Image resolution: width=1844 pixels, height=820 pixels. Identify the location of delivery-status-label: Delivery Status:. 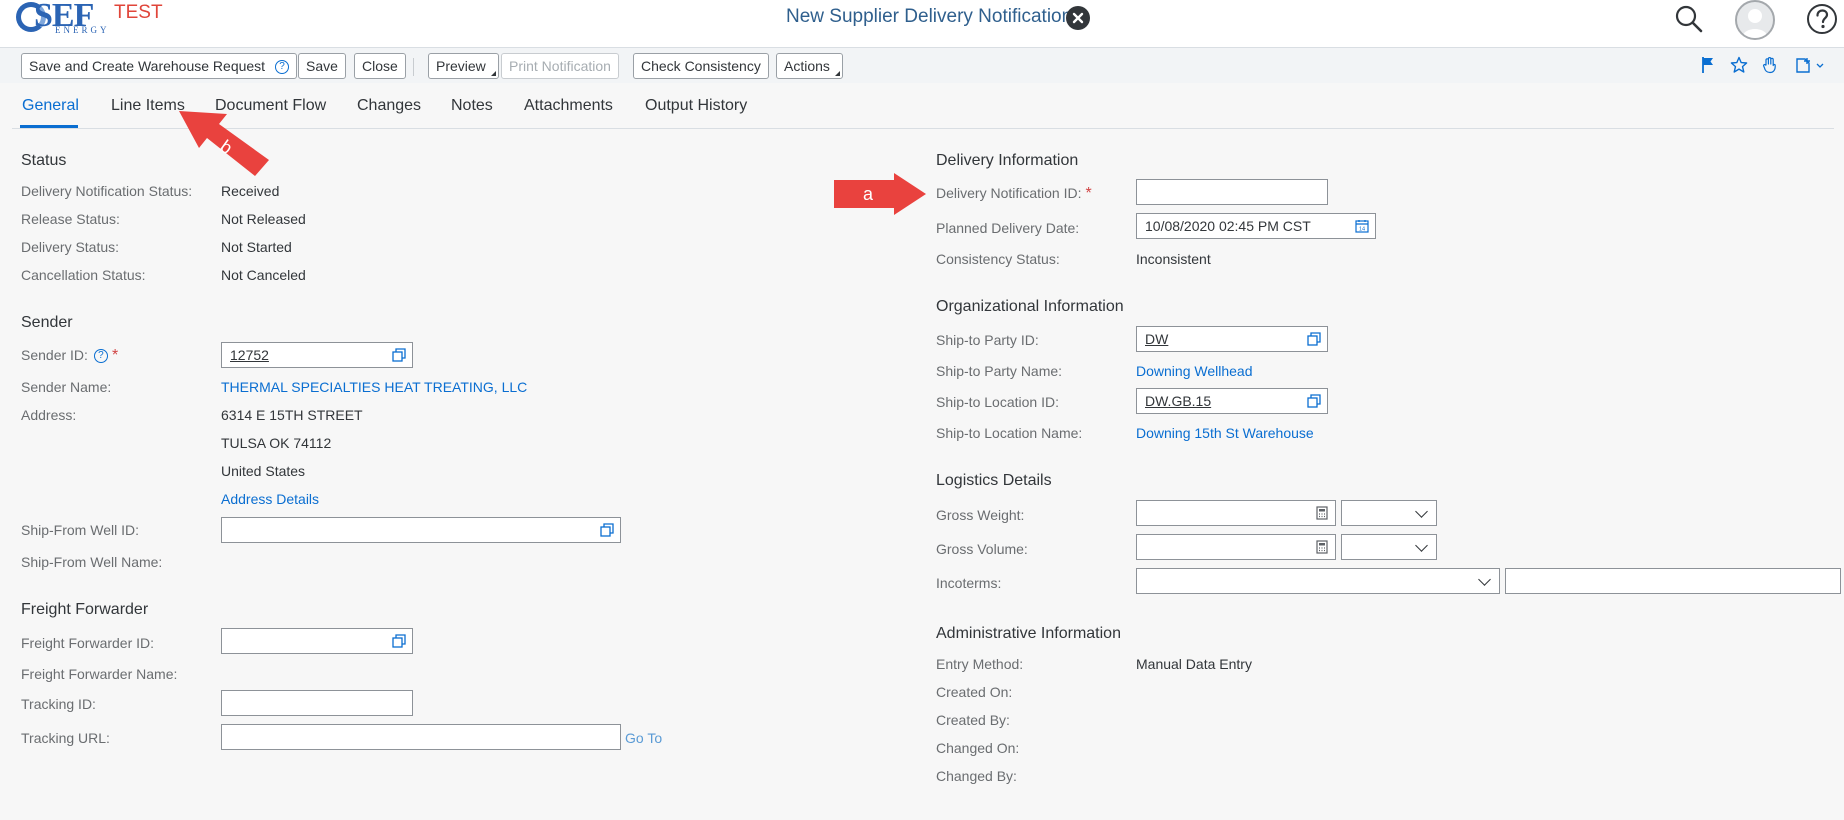
(70, 247).